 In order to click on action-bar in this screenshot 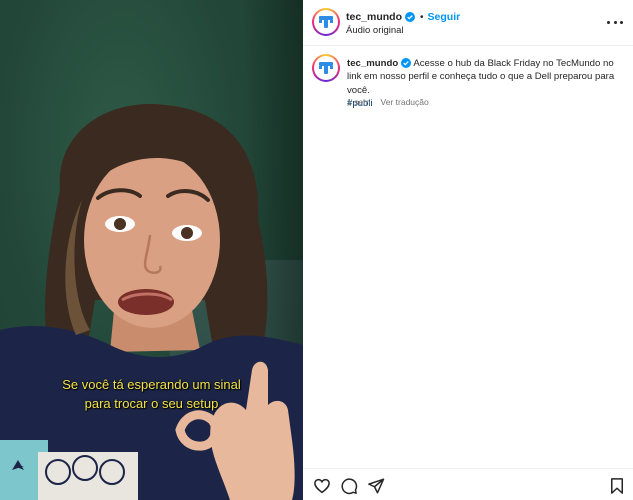, I will do `click(468, 484)`.